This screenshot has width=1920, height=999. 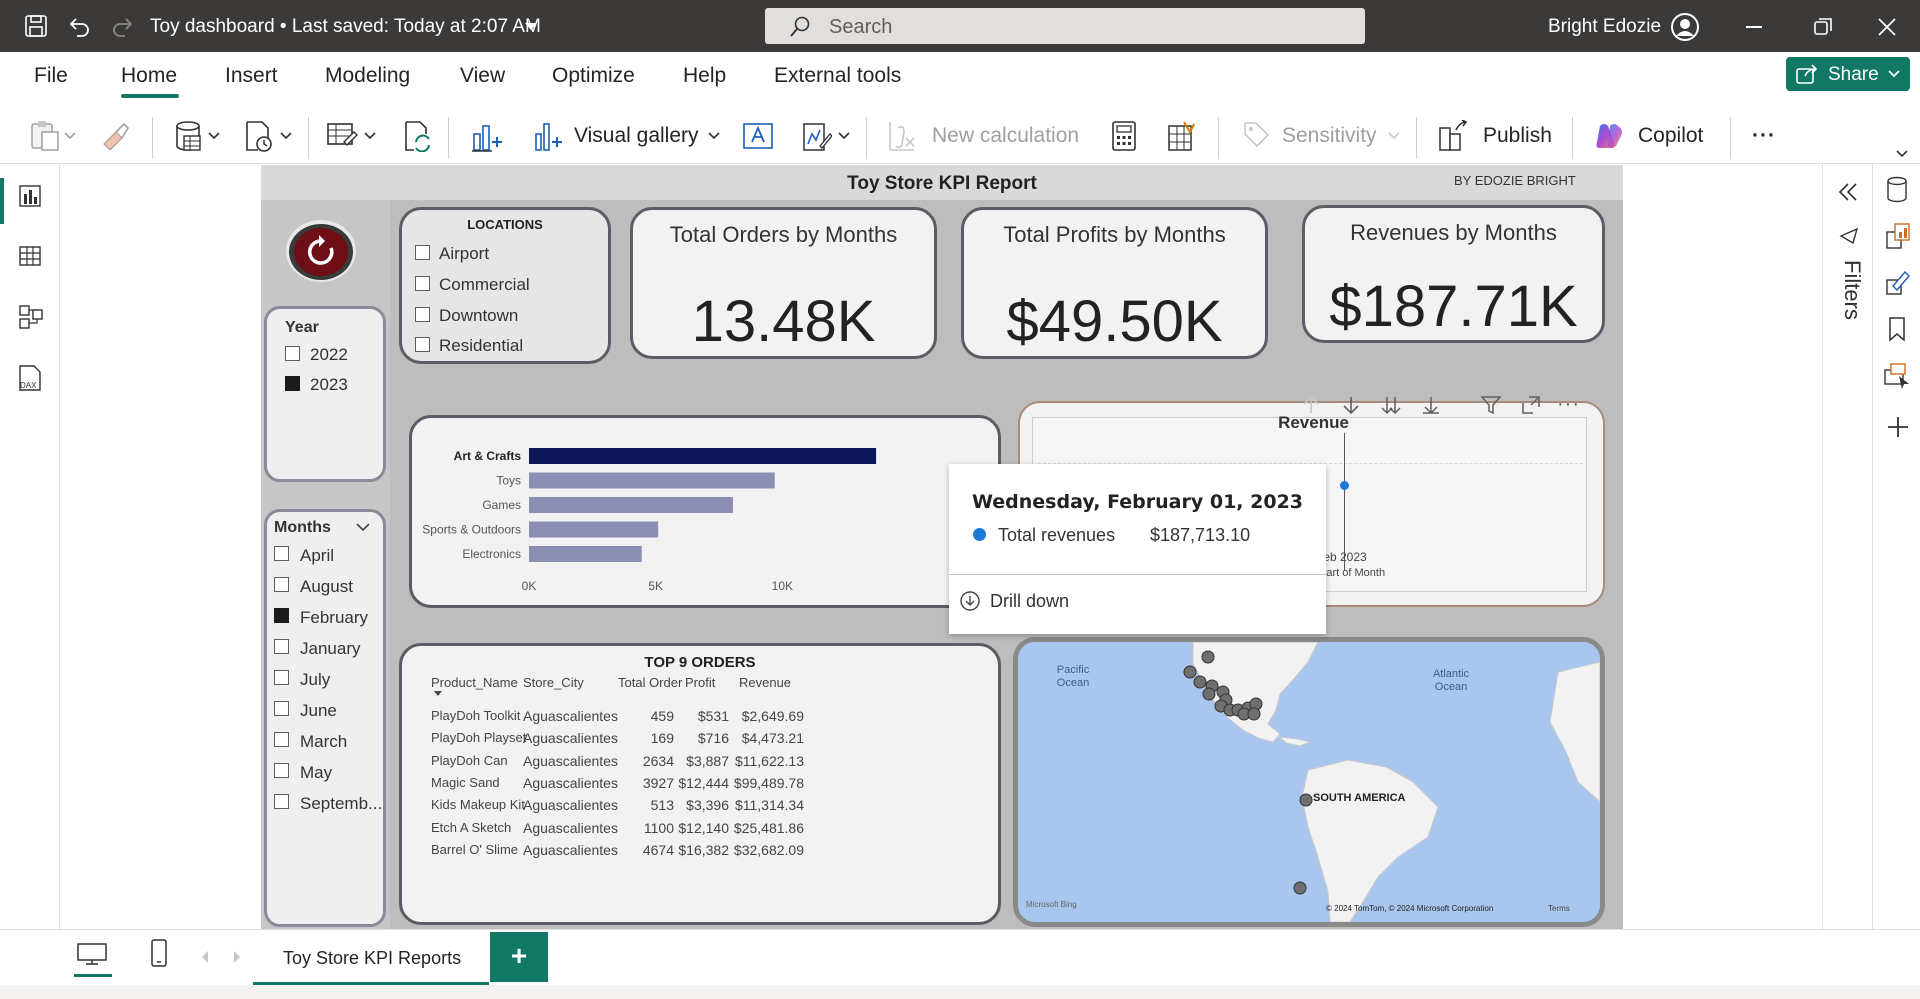 What do you see at coordinates (1898, 282) in the screenshot?
I see `format-pane-icon` at bounding box center [1898, 282].